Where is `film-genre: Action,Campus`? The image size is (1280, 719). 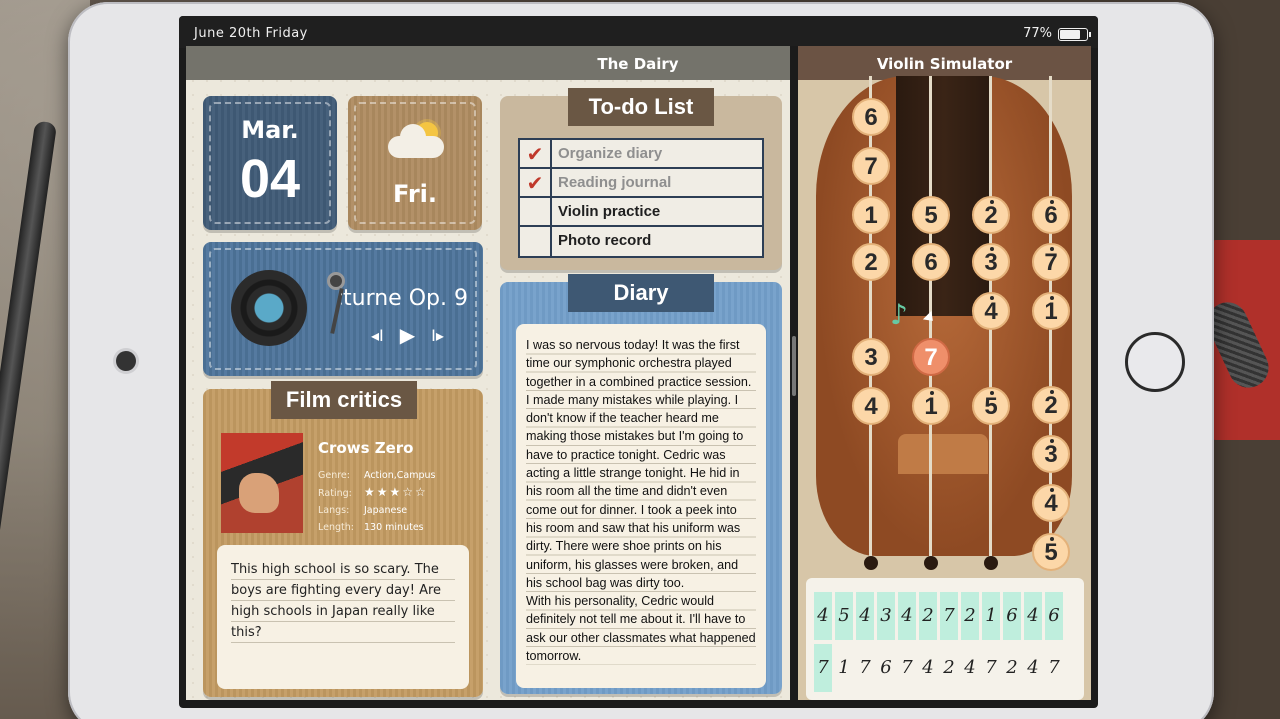
film-genre: Action,Campus is located at coordinates (400, 475).